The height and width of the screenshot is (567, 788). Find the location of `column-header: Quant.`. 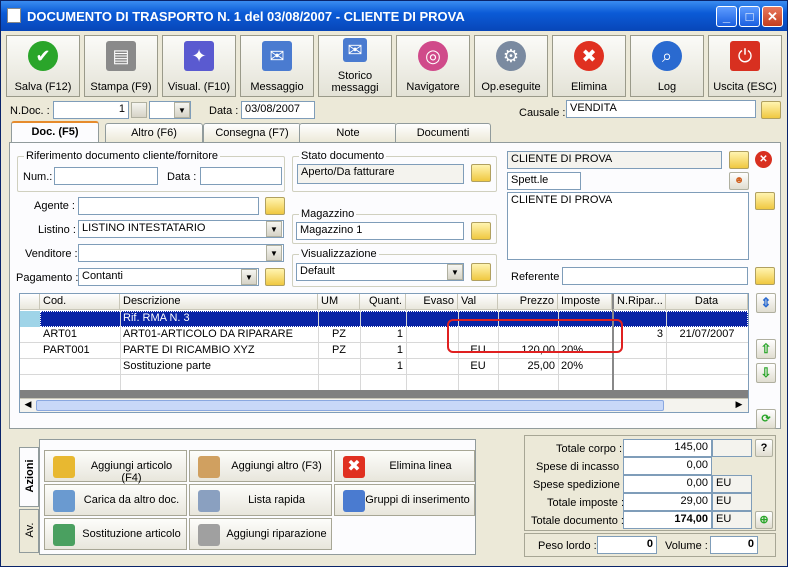

column-header: Quant. is located at coordinates (383, 302).